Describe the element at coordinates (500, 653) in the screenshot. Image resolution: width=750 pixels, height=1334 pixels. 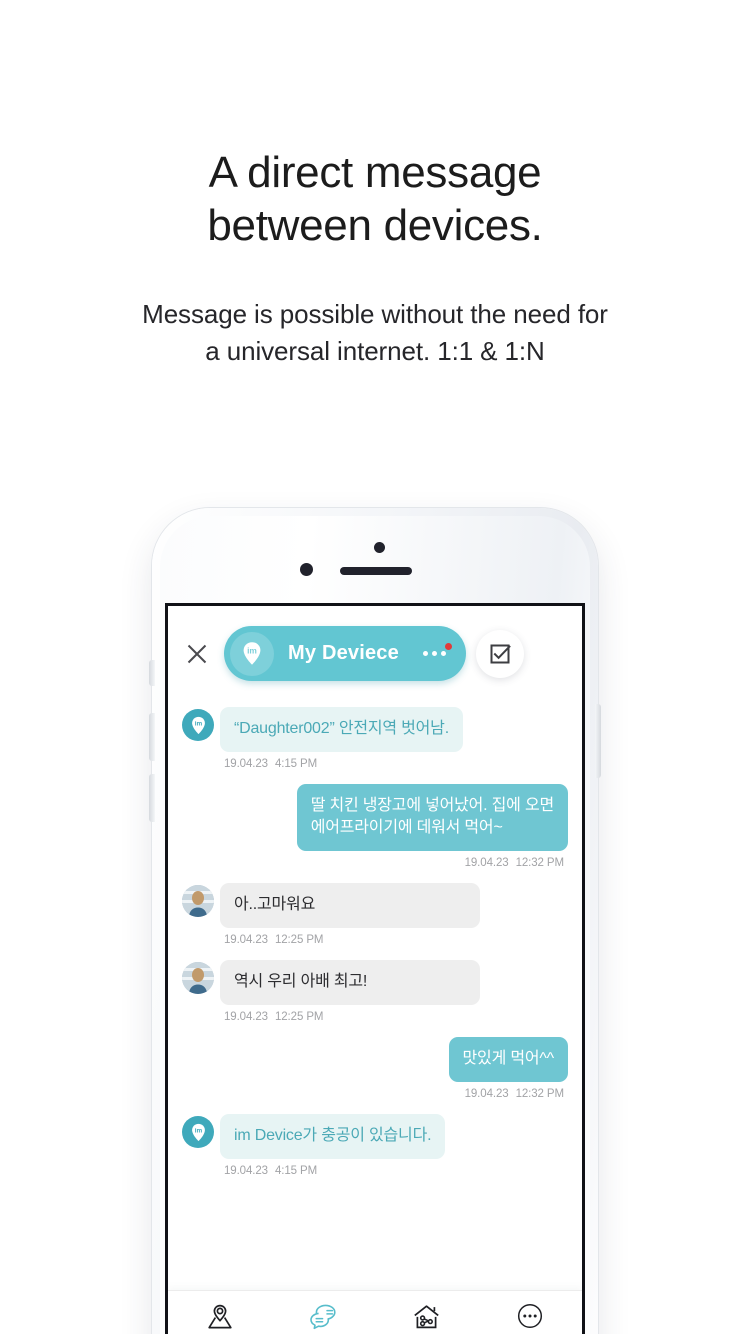
I see `check-square-icon` at that location.